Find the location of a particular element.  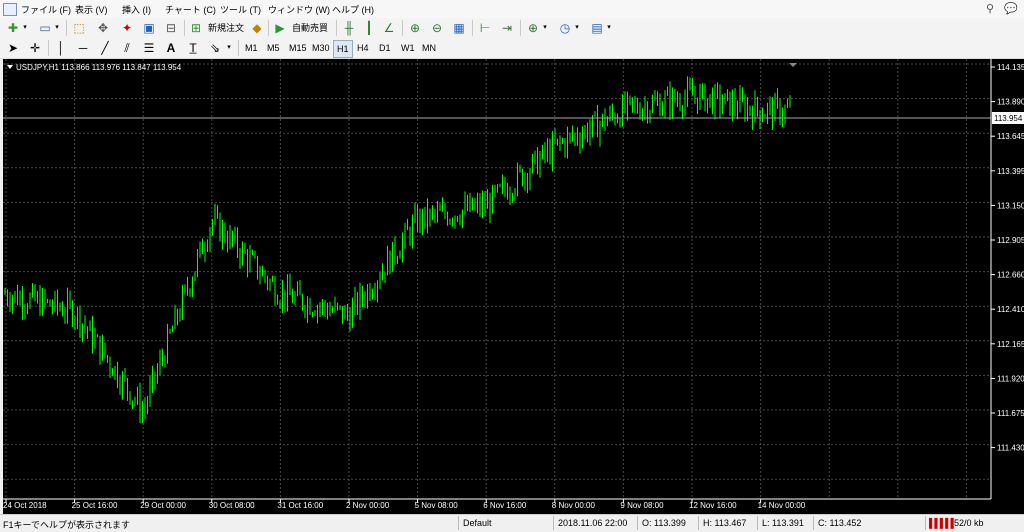

price-label: 113.395 is located at coordinates (1010, 171).